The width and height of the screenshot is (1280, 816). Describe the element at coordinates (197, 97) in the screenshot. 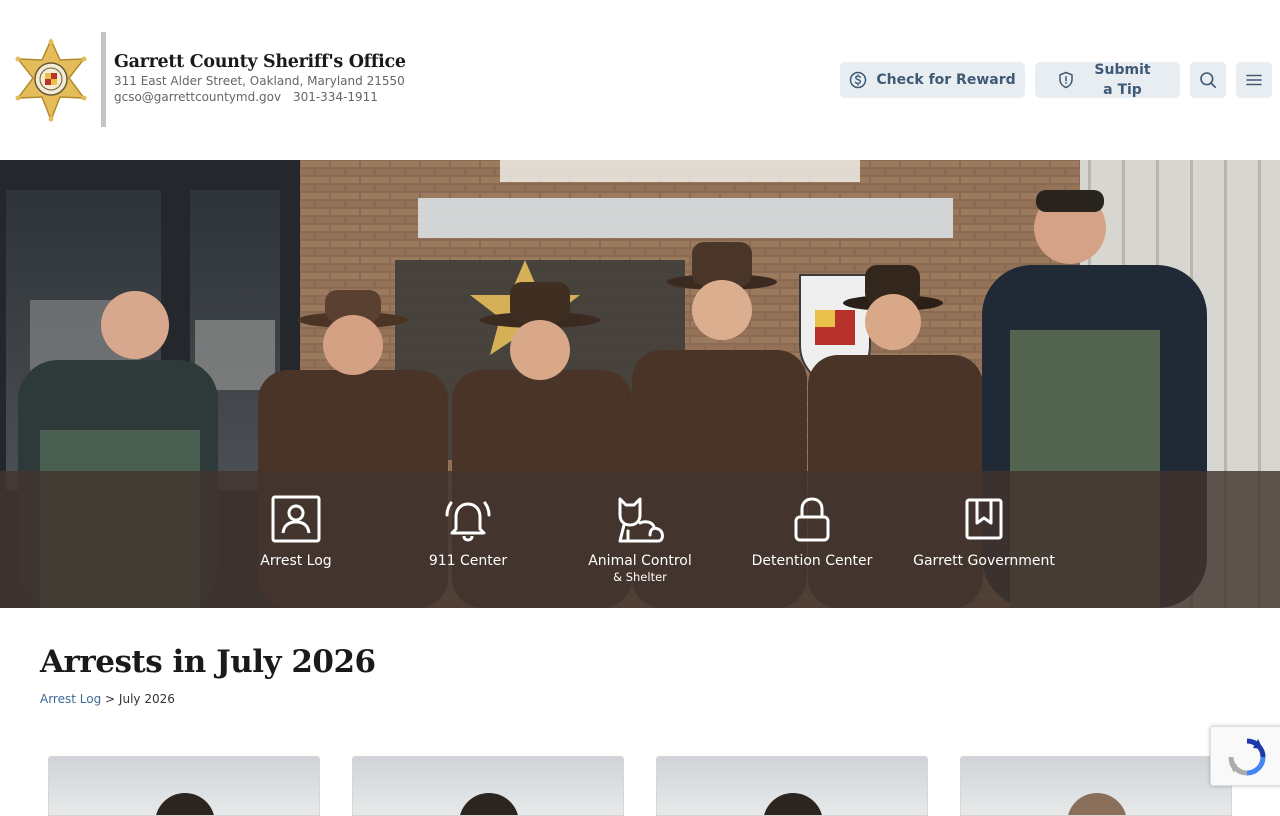

I see `org-email: gcso@garrettcountymd.gov` at that location.